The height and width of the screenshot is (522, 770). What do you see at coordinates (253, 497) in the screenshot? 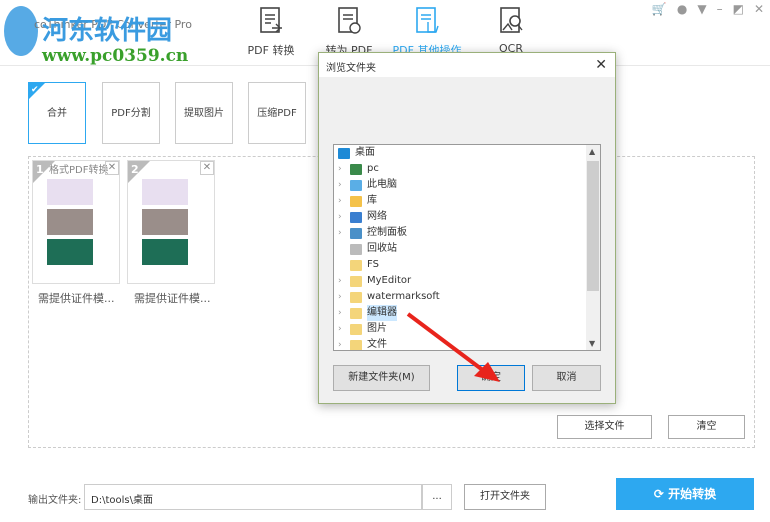
I see `output-folder-input: D:\tools\桌面` at bounding box center [253, 497].